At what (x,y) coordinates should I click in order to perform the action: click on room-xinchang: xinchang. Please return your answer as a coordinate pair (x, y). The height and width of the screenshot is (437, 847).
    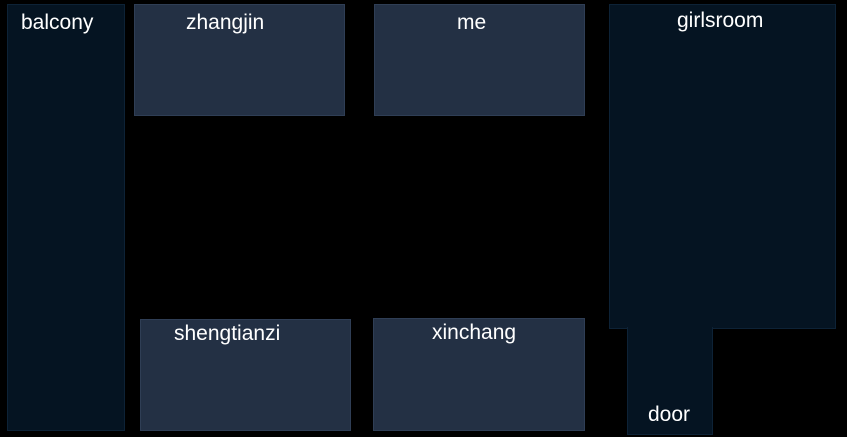
    Looking at the image, I should click on (479, 374).